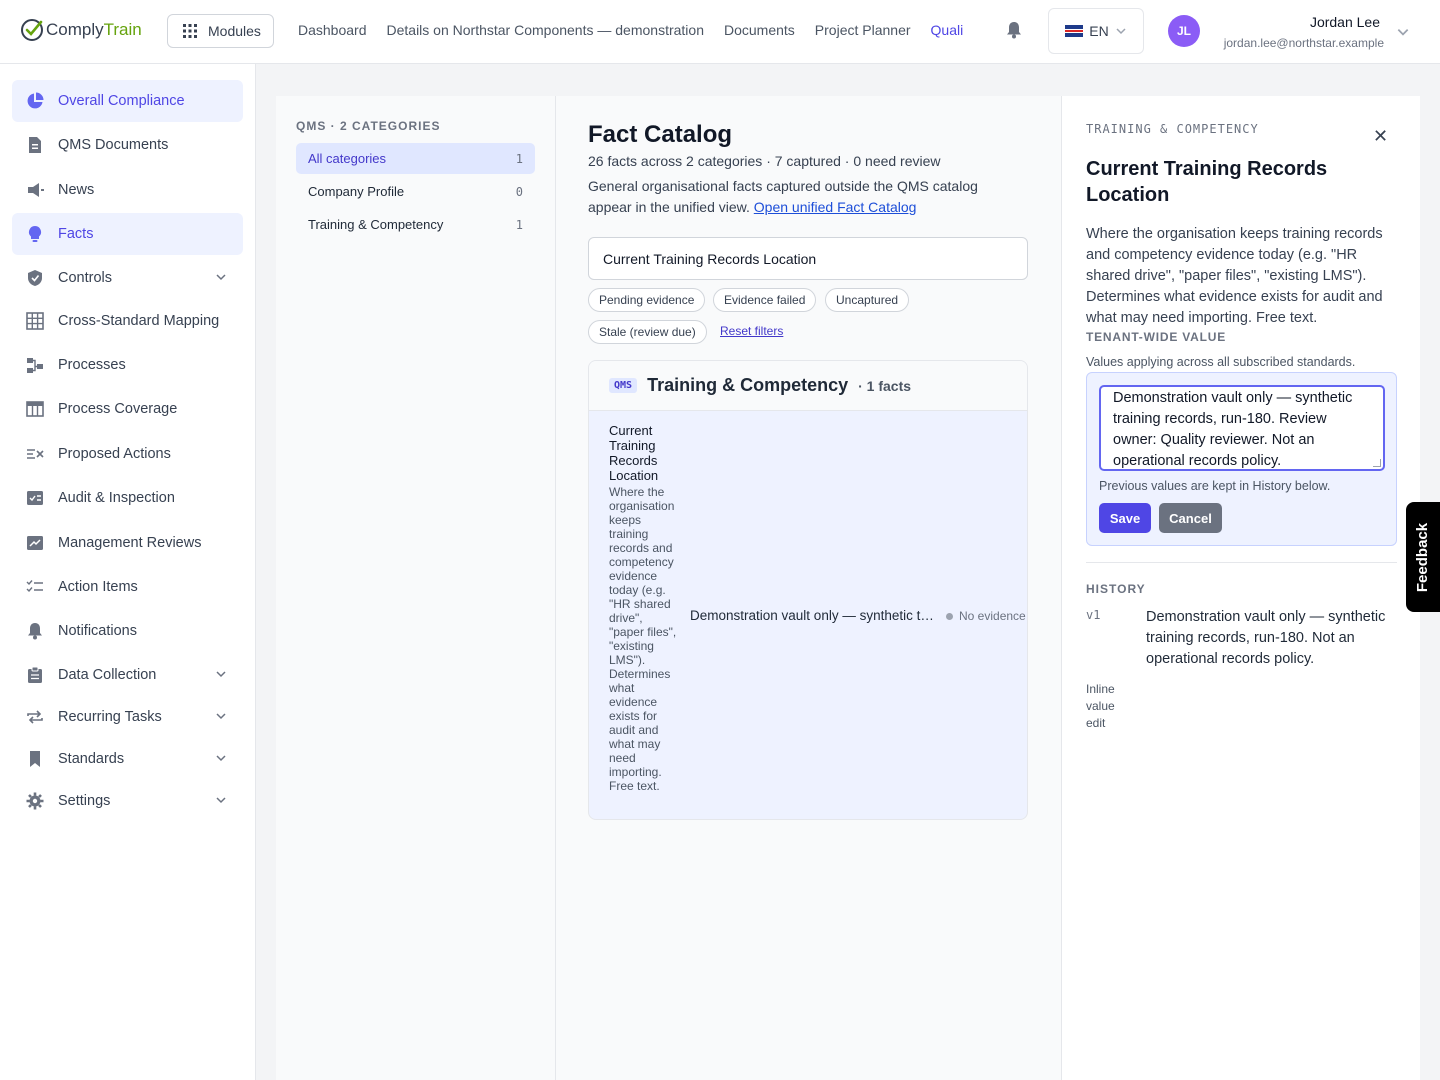 This screenshot has width=1440, height=1080. I want to click on grid-dots-icon, so click(190, 31).